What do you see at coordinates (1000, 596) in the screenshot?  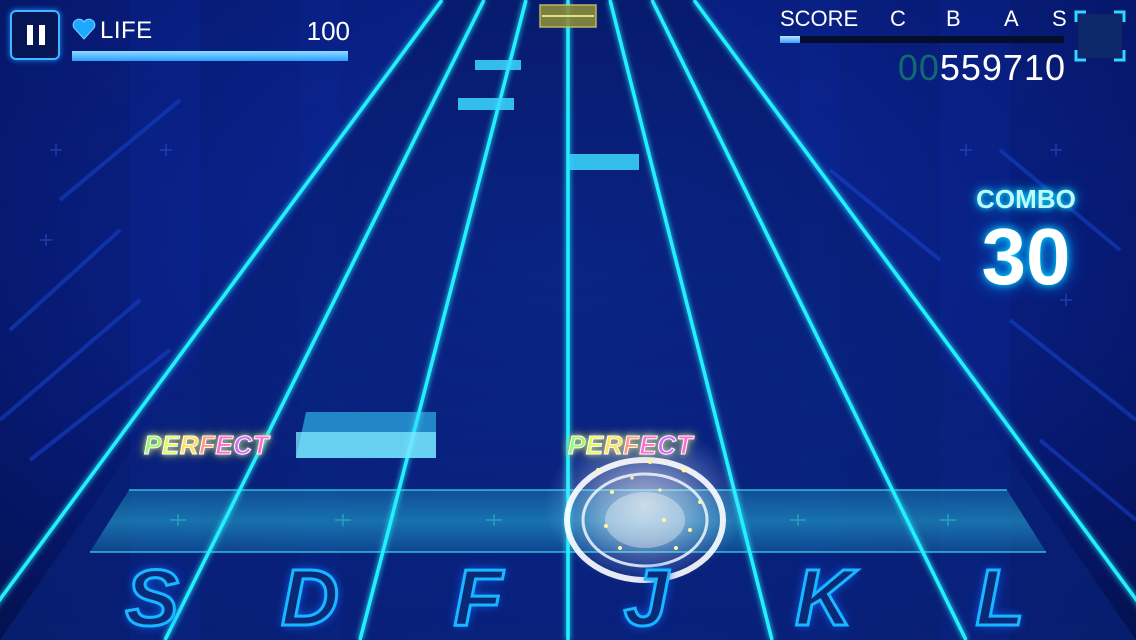 I see `key-label-l: L` at bounding box center [1000, 596].